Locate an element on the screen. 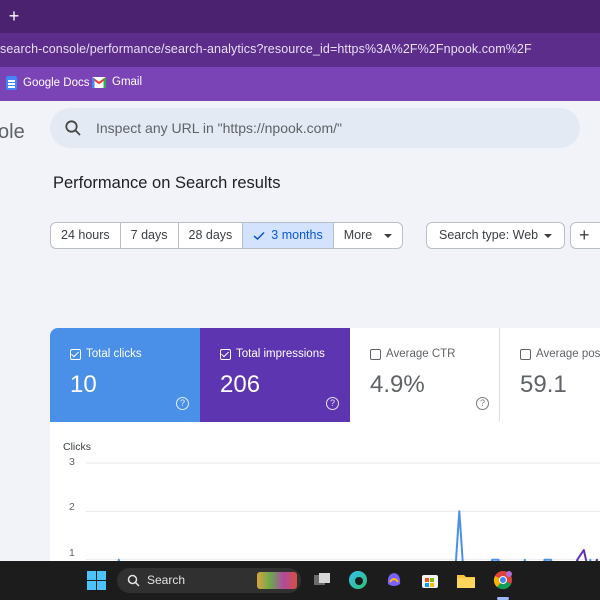 Image resolution: width=600 pixels, height=600 pixels. date-chip-7-days: 7 days is located at coordinates (150, 235).